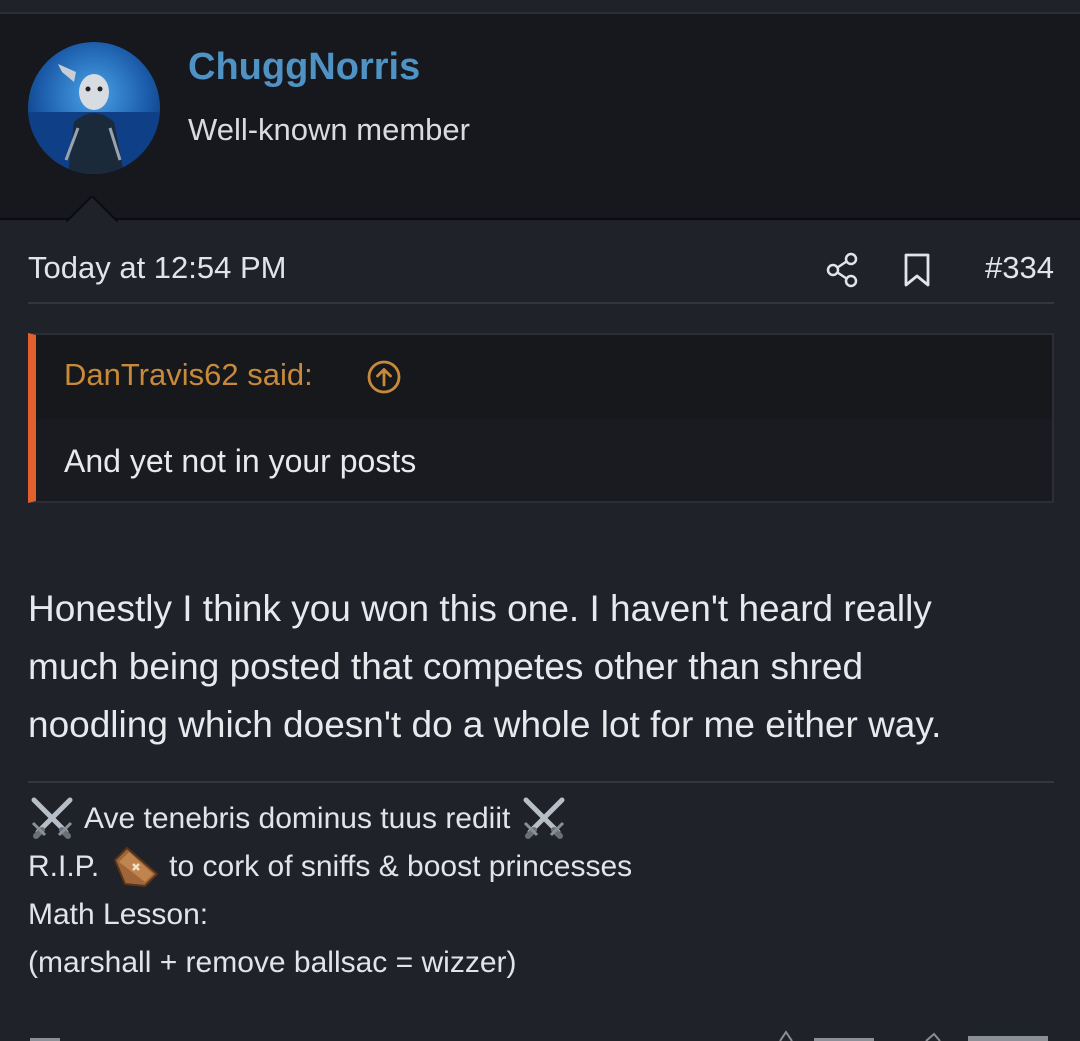 The image size is (1080, 1041). What do you see at coordinates (917, 270) in the screenshot?
I see `bookmark-icon` at bounding box center [917, 270].